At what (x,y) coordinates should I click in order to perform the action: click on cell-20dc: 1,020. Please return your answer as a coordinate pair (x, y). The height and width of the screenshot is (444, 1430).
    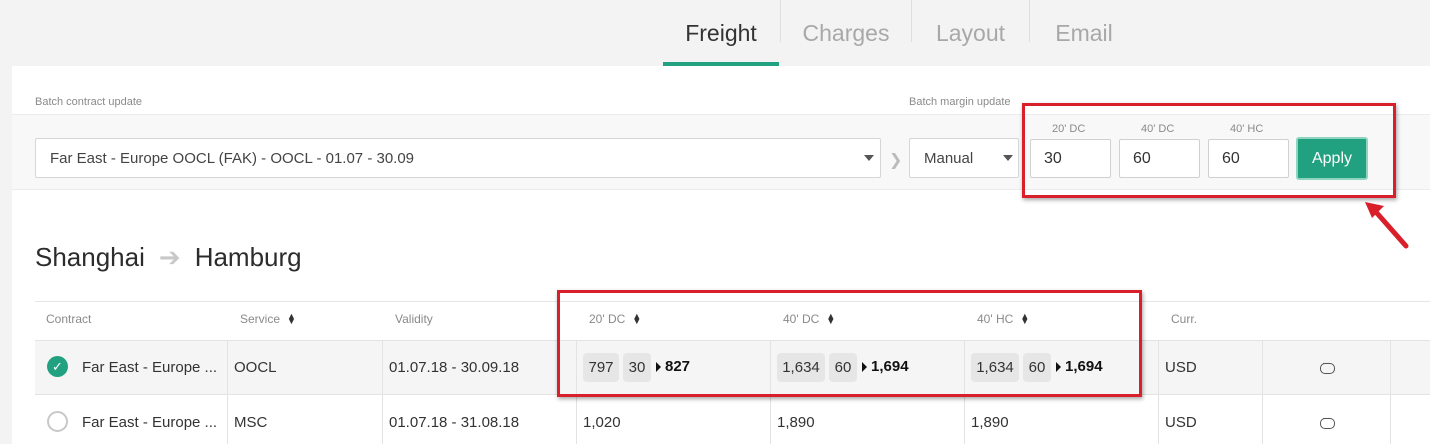
    Looking at the image, I should click on (602, 422).